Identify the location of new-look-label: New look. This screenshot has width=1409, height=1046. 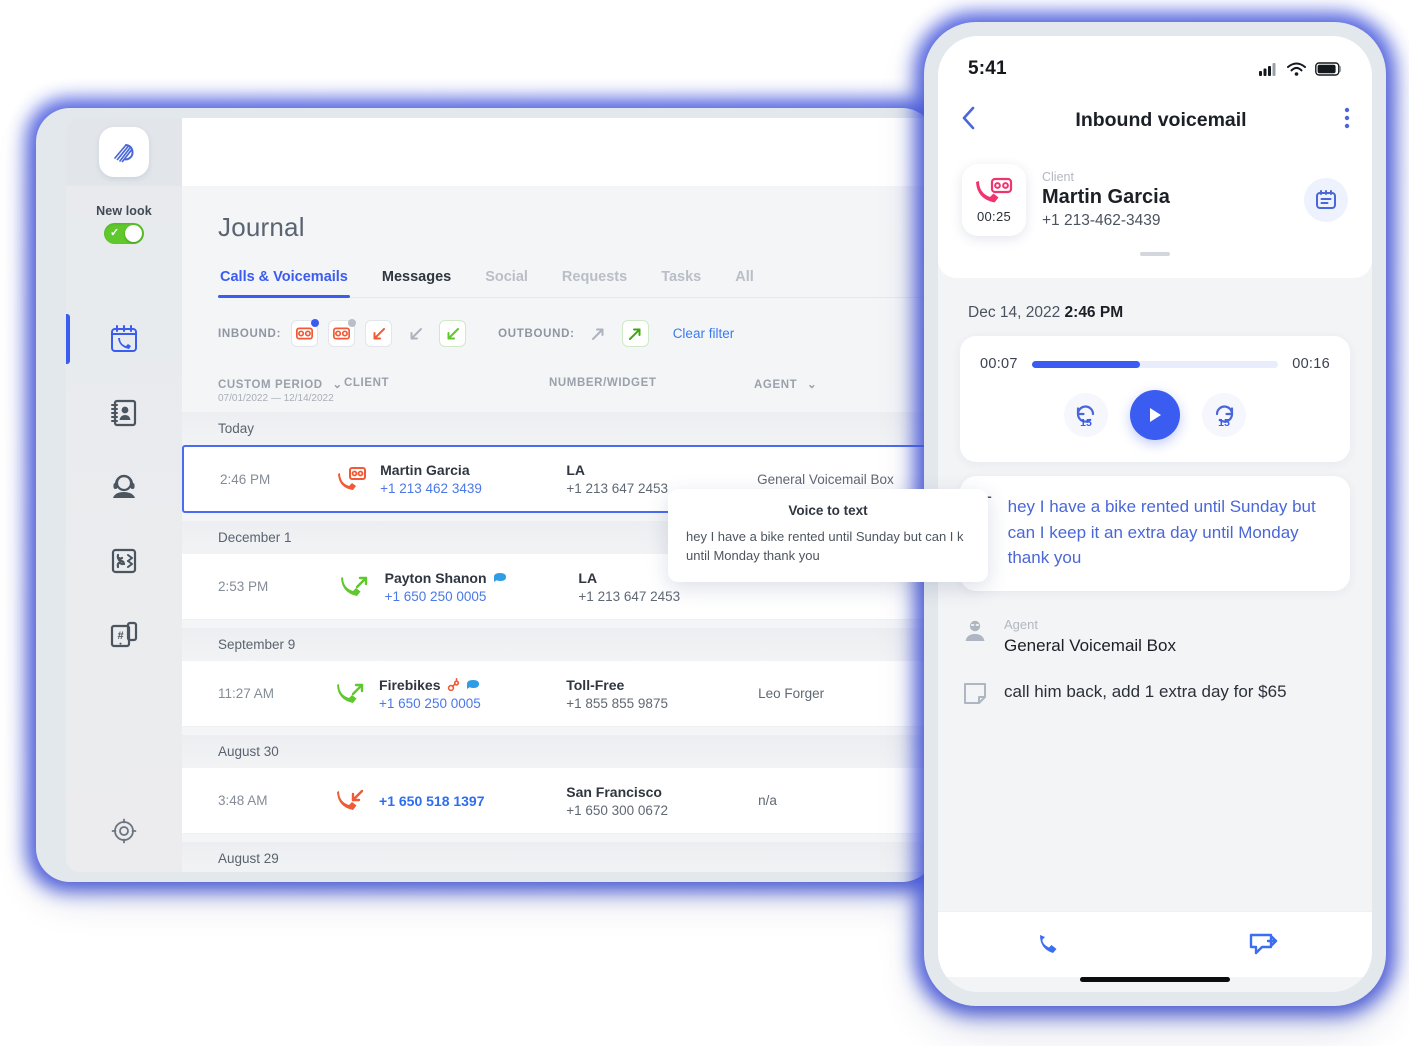
(124, 211).